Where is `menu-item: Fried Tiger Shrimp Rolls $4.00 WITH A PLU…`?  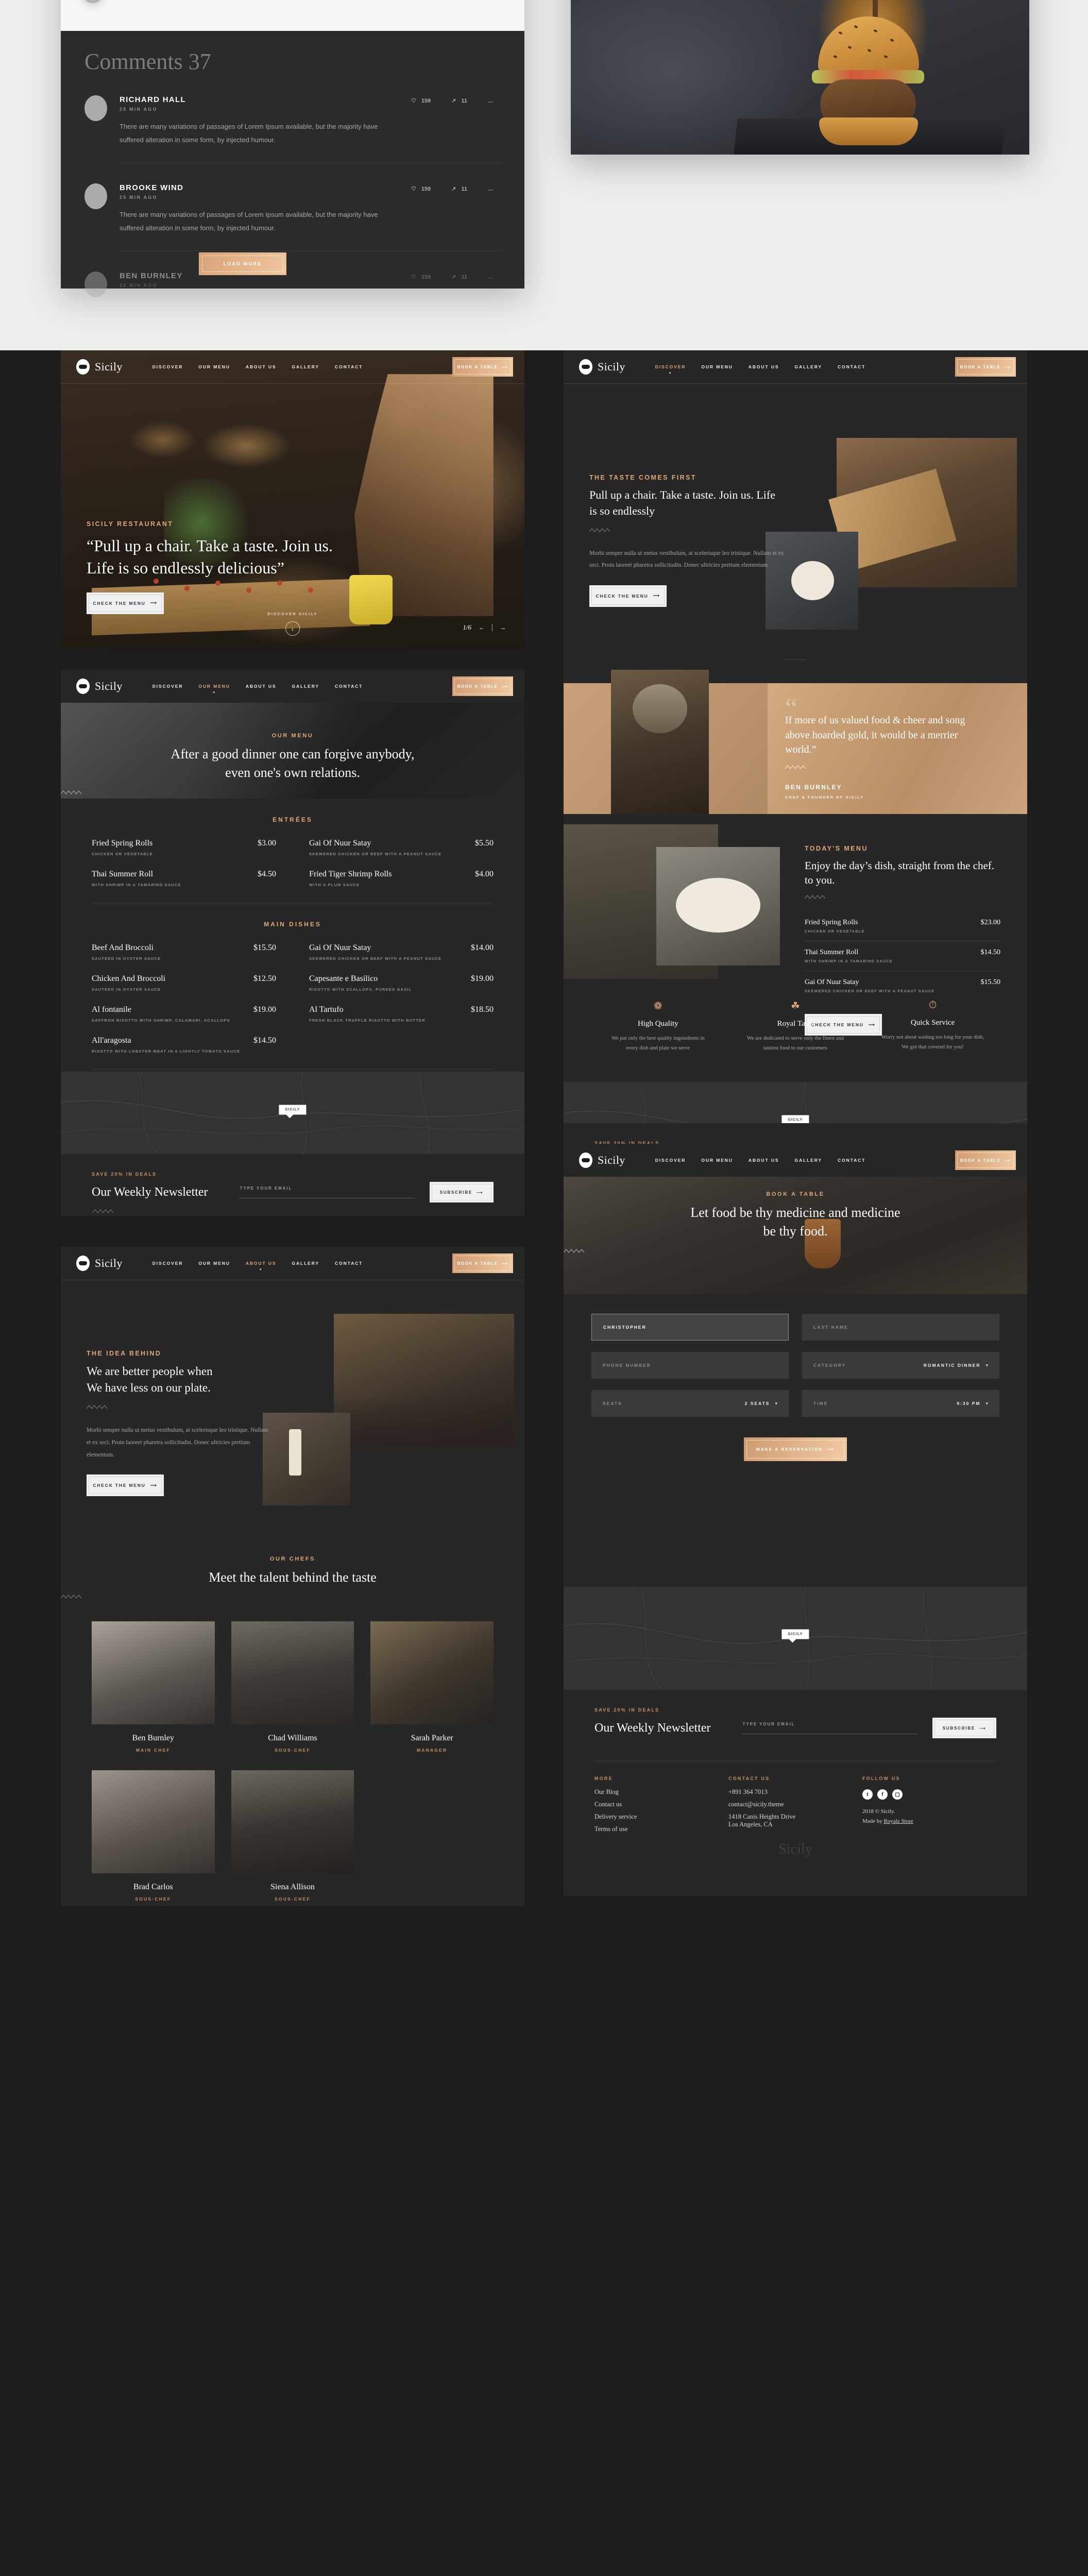 menu-item: Fried Tiger Shrimp Rolls $4.00 WITH A PLU… is located at coordinates (401, 878).